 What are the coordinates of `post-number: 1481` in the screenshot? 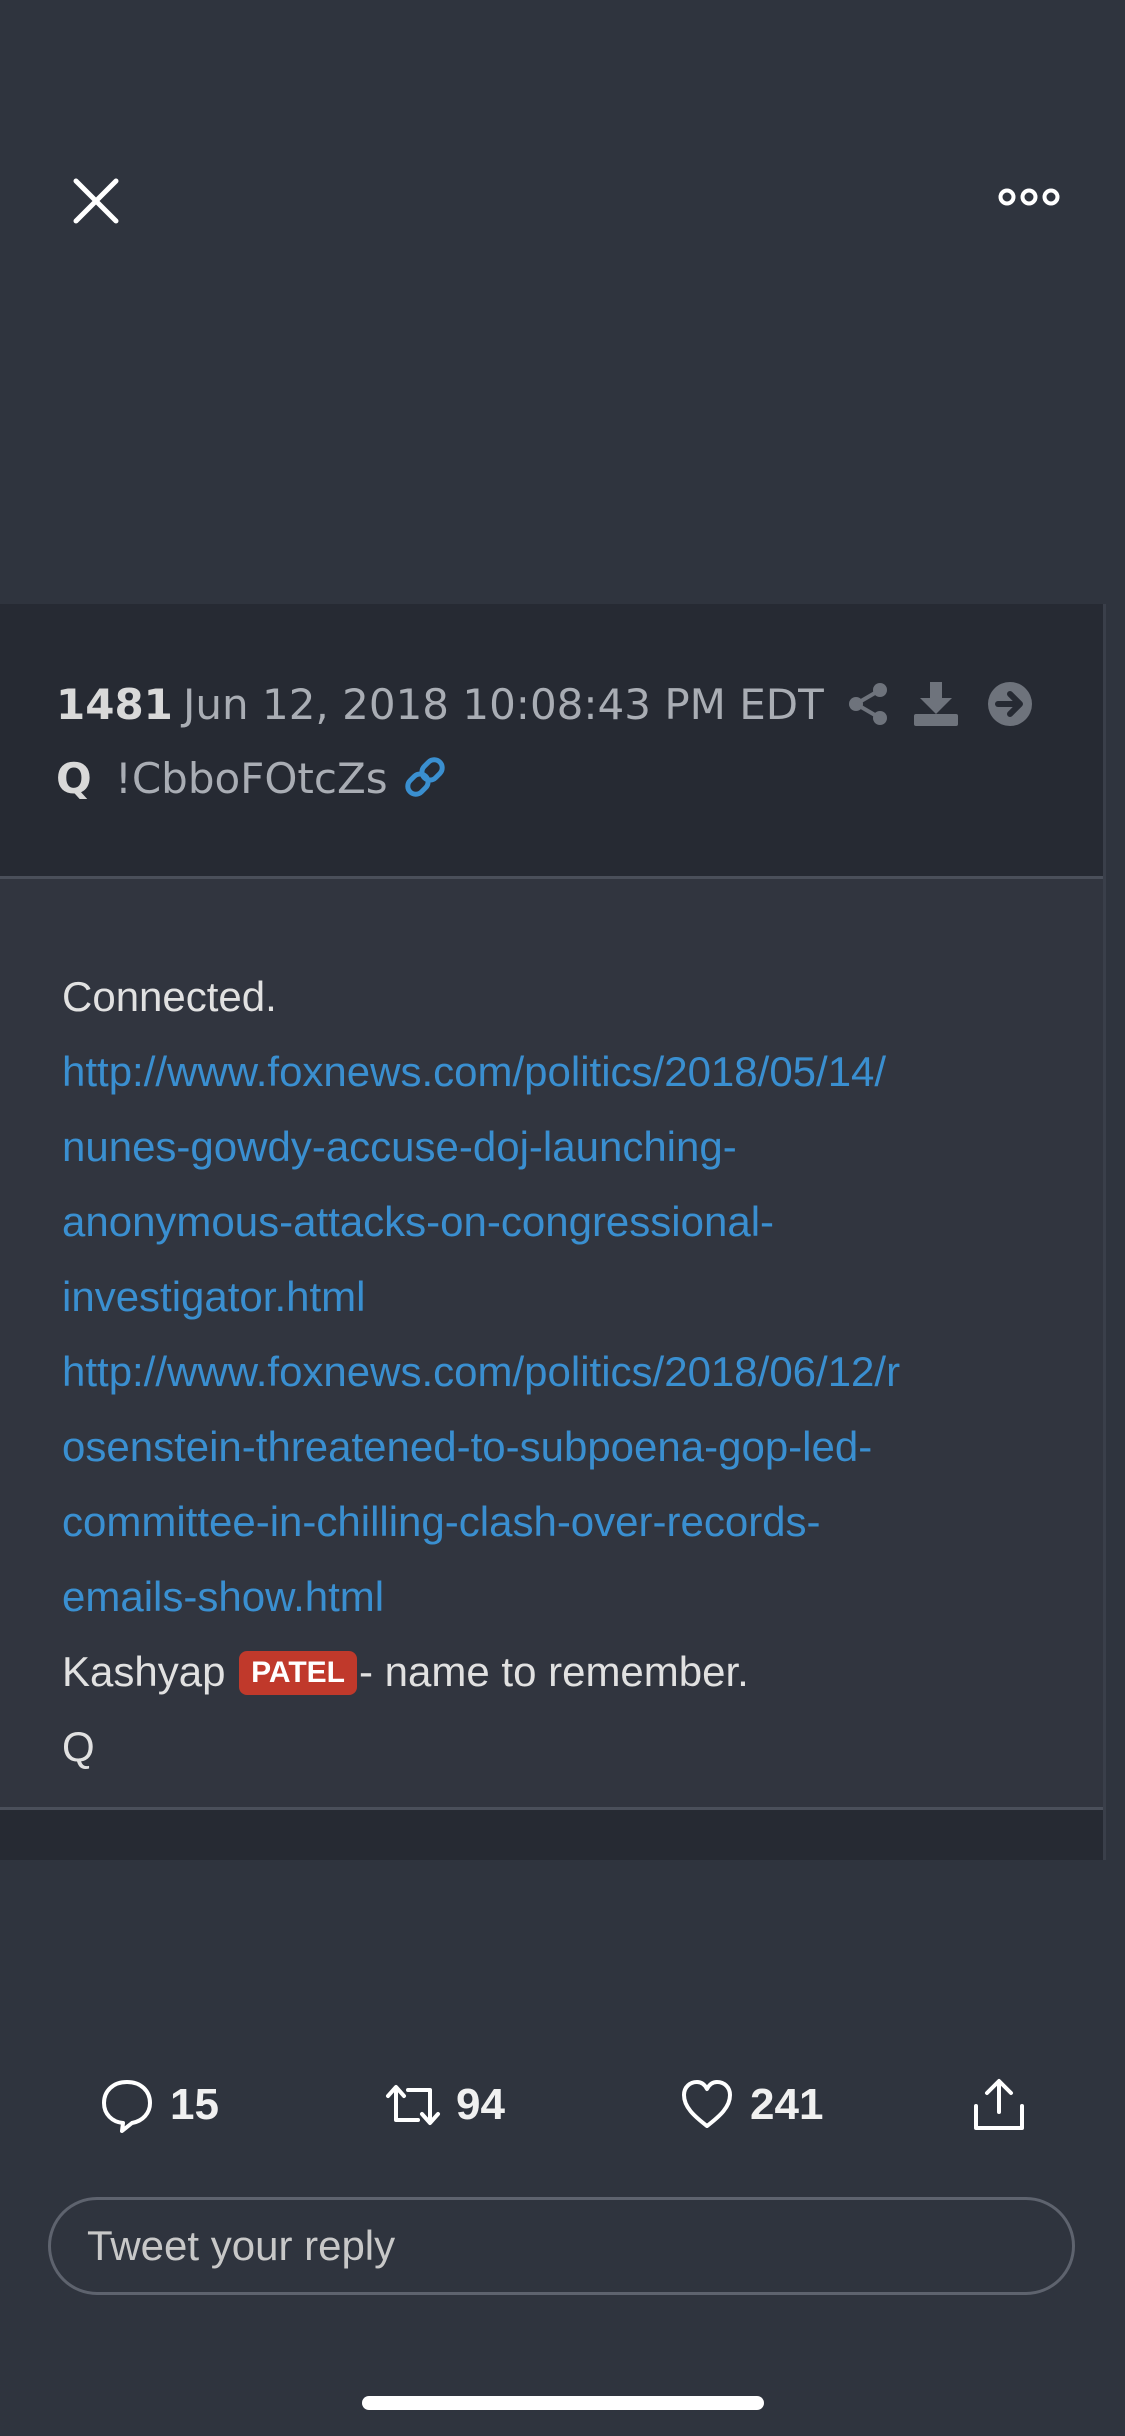 It's located at (114, 704).